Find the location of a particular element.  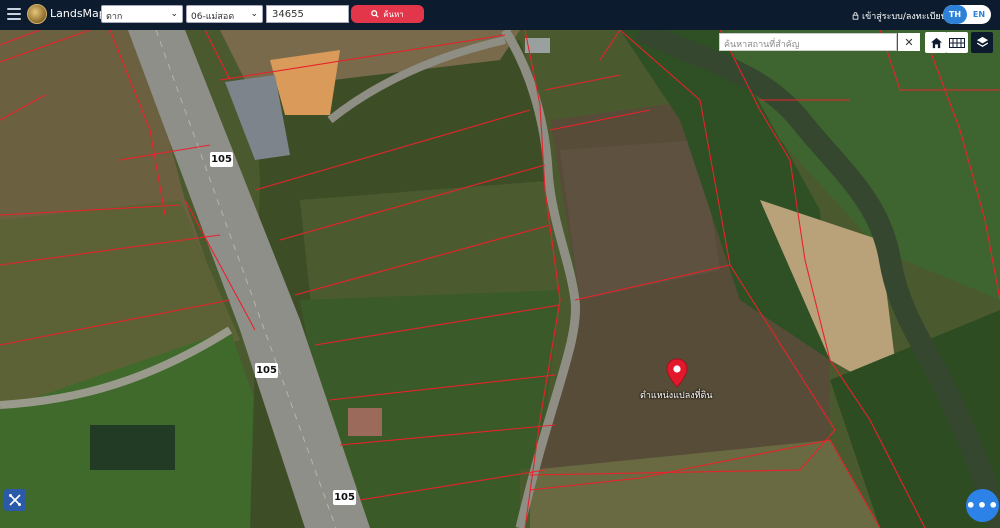

login-link-label: เข้าสู่ระบบ/ลงทะเบียน is located at coordinates (904, 17).